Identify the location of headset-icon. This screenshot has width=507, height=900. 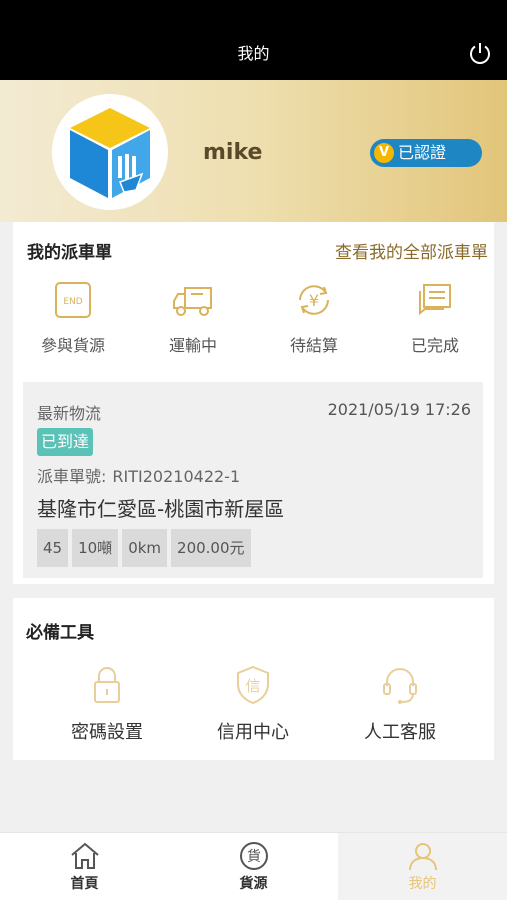
(400, 686).